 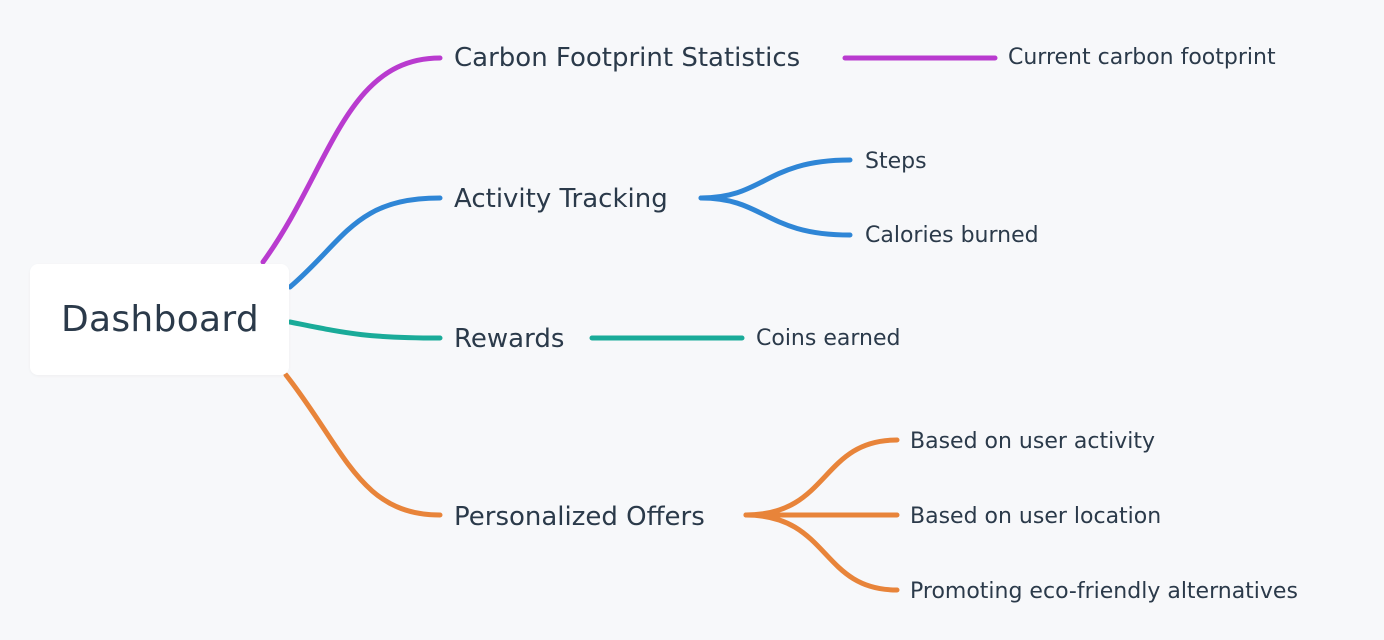 I want to click on root-node-label: Dashboard, so click(x=160, y=320).